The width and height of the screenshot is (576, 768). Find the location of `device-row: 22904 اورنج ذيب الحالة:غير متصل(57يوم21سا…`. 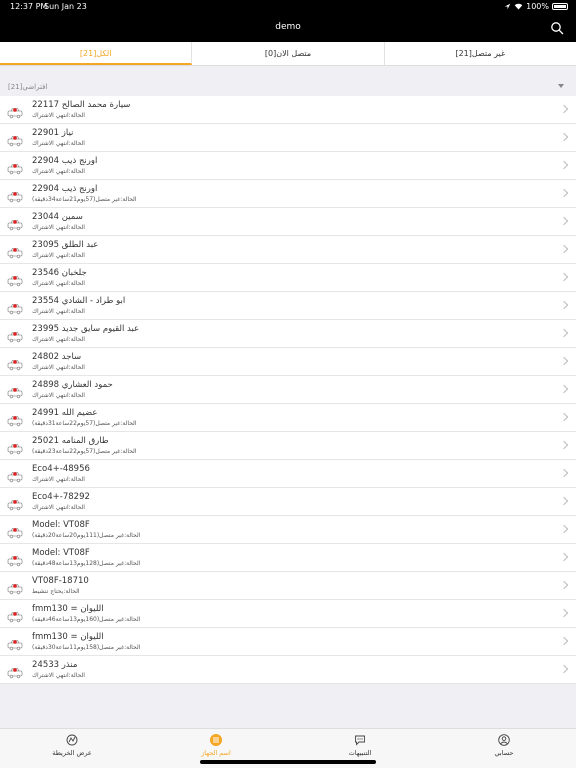

device-row: 22904 اورنج ذيب الحالة:غير متصل(57يوم21سا… is located at coordinates (288, 194).